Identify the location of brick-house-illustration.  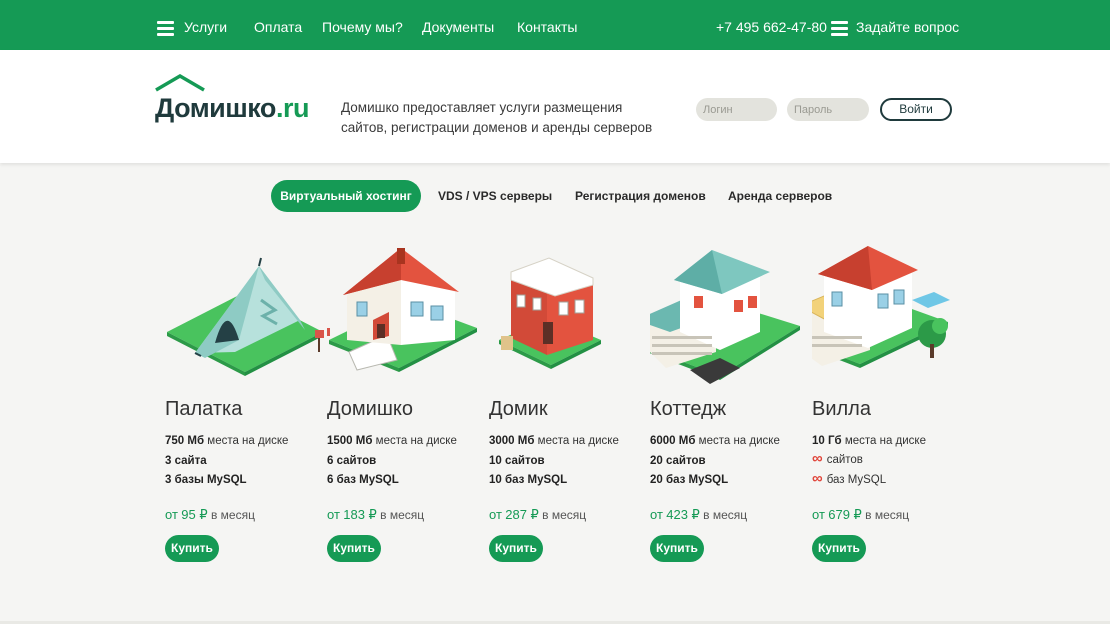
(550, 313).